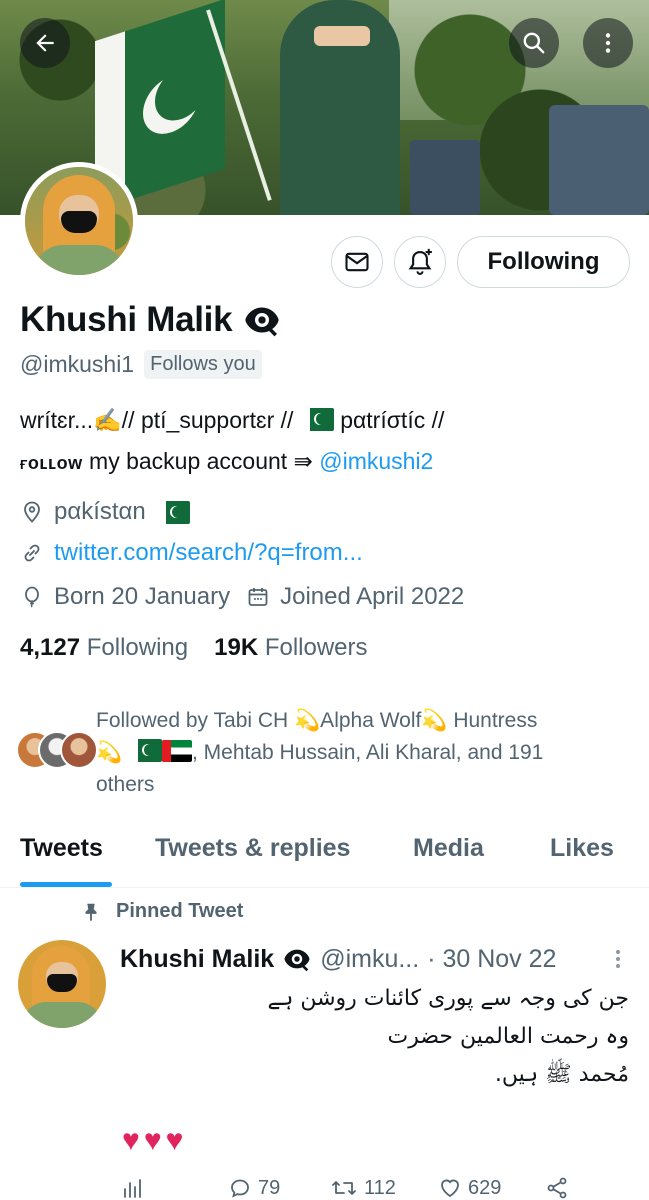 Image resolution: width=649 pixels, height=1200 pixels. Describe the element at coordinates (79, 221) in the screenshot. I see `profile-avatar` at that location.